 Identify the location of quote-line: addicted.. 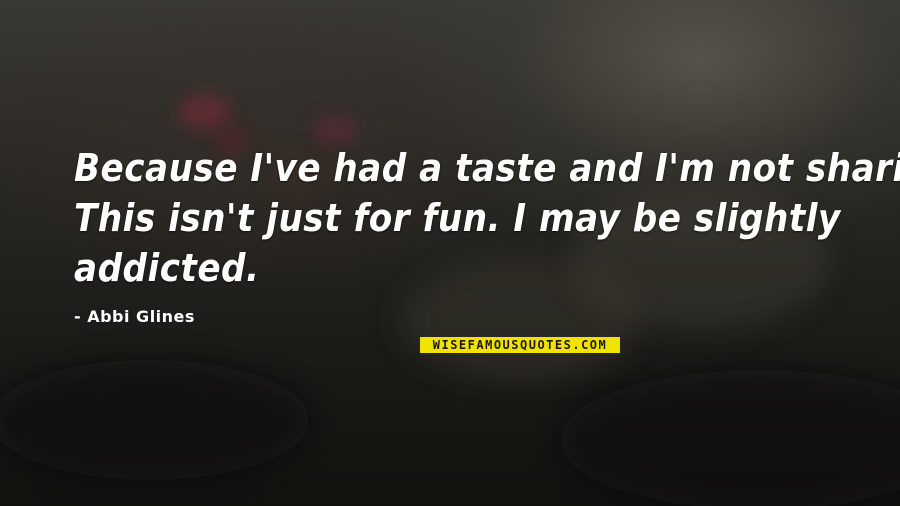
(167, 268).